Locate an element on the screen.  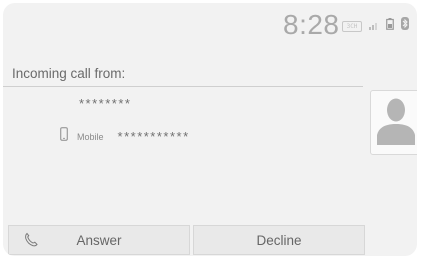
mobile-phone-icon is located at coordinates (64, 136).